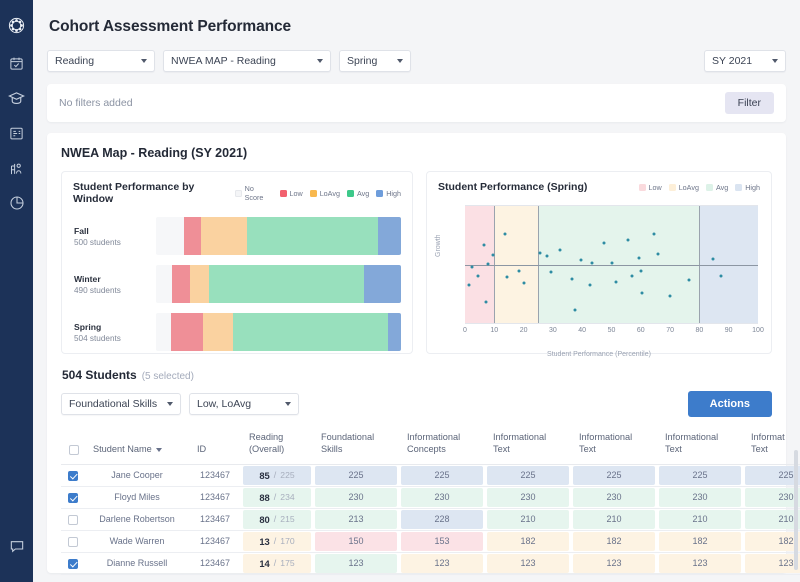  Describe the element at coordinates (97, 242) in the screenshot. I see `bar-sublabel: 500 students` at that location.